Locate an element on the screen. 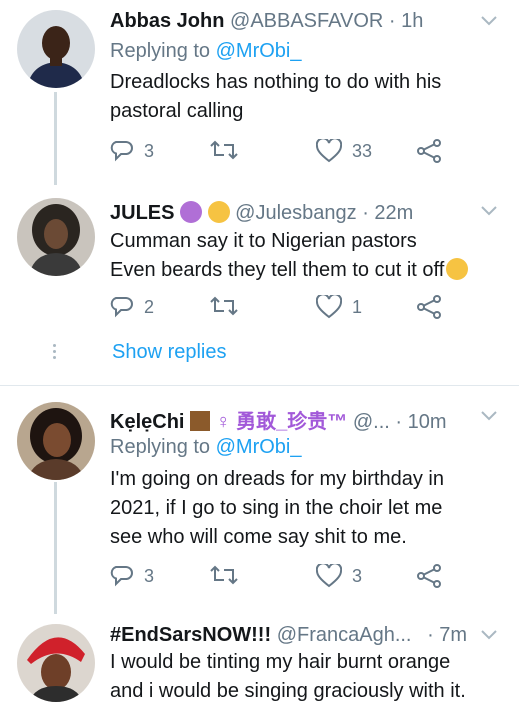 The height and width of the screenshot is (716, 519). display-name-suffix: ♀ 勇敢_珍贵™ is located at coordinates (281, 422).